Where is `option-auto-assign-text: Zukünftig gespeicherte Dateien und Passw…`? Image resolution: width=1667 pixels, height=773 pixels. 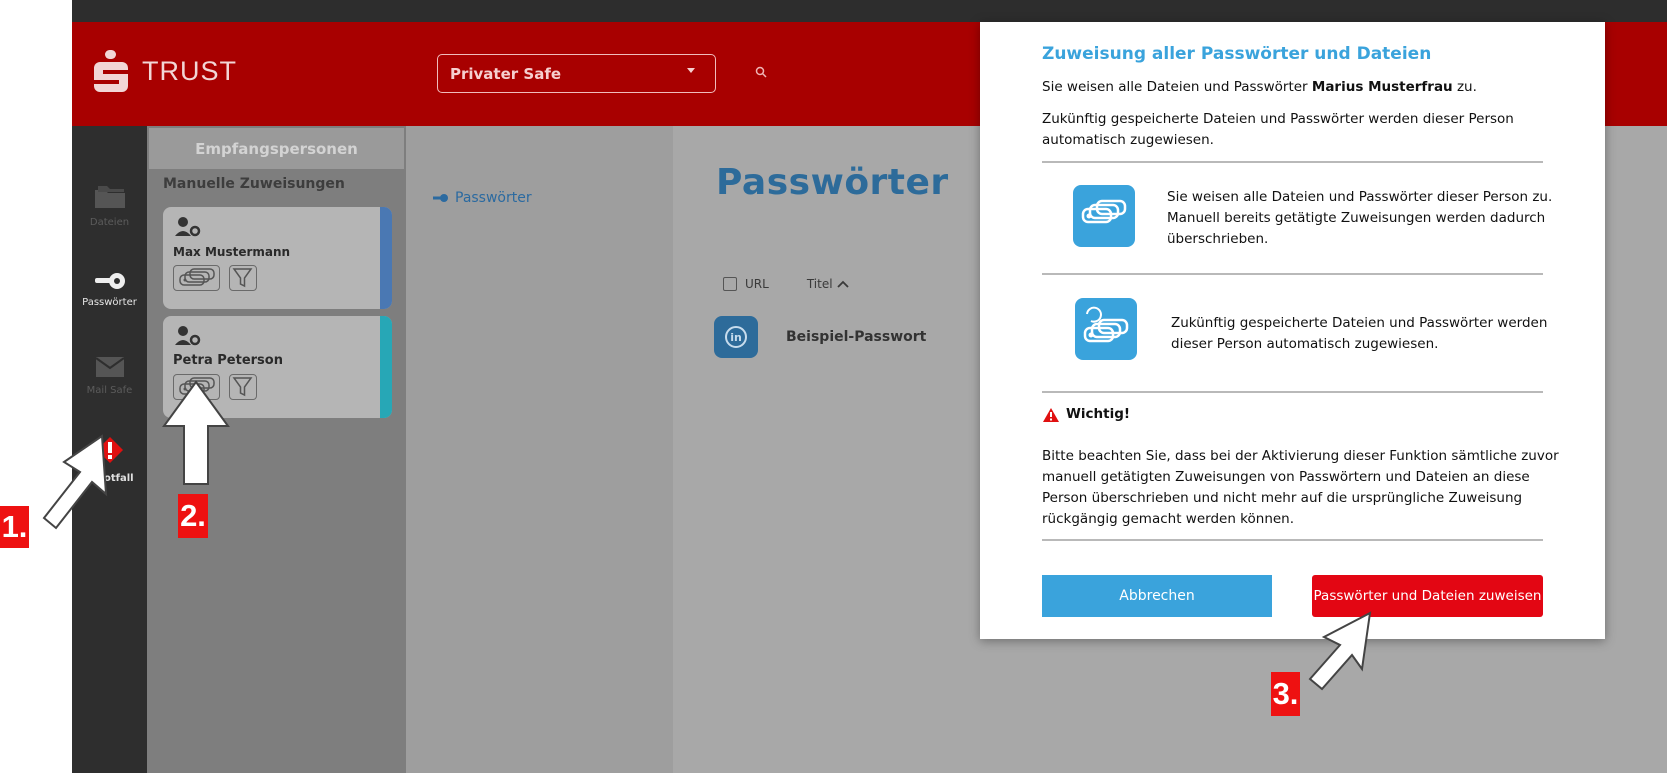 option-auto-assign-text: Zukünftig gespeicherte Dateien und Passw… is located at coordinates (1359, 334).